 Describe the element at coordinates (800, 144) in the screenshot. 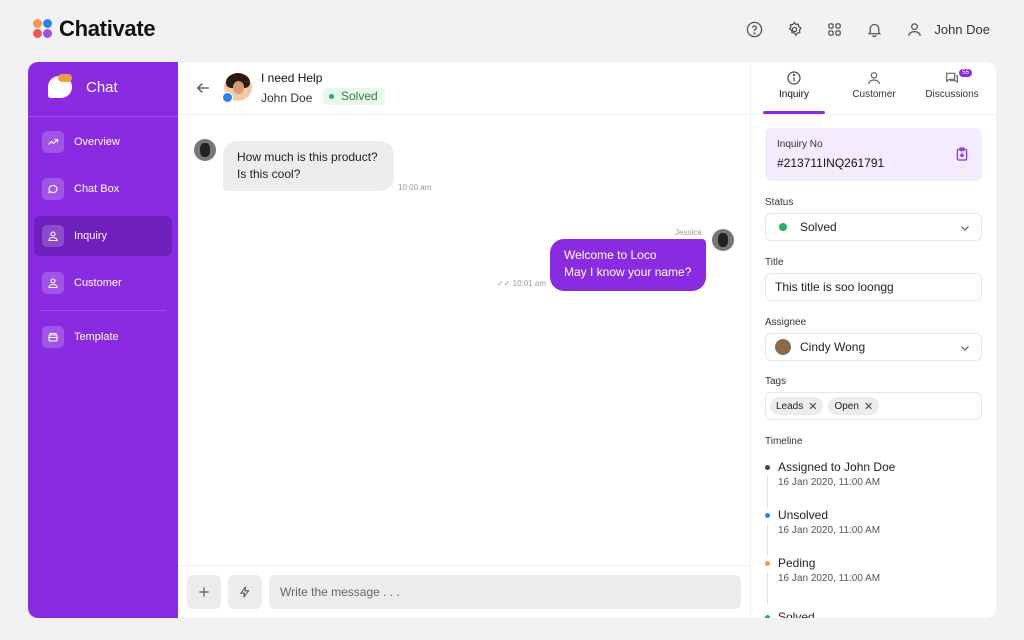

I see `inquiry-no-label: Inquiry No` at that location.